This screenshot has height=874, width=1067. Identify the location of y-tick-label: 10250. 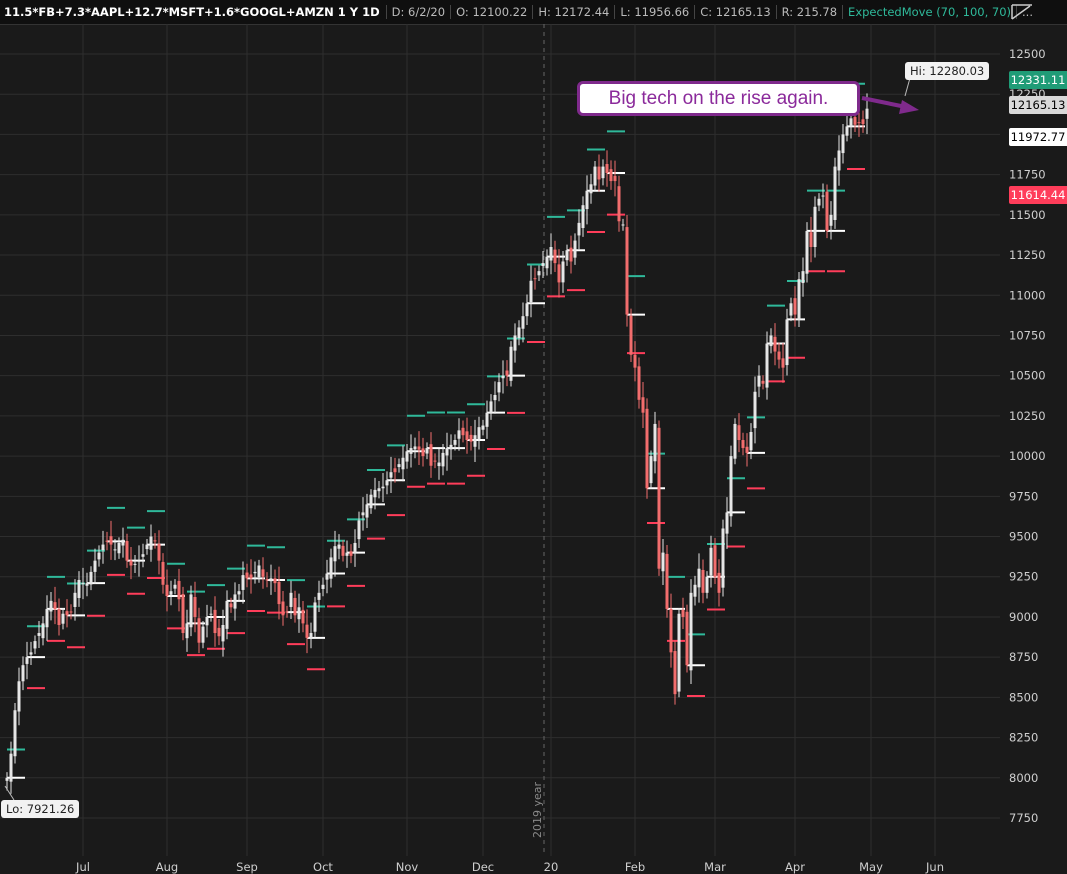
(1027, 416).